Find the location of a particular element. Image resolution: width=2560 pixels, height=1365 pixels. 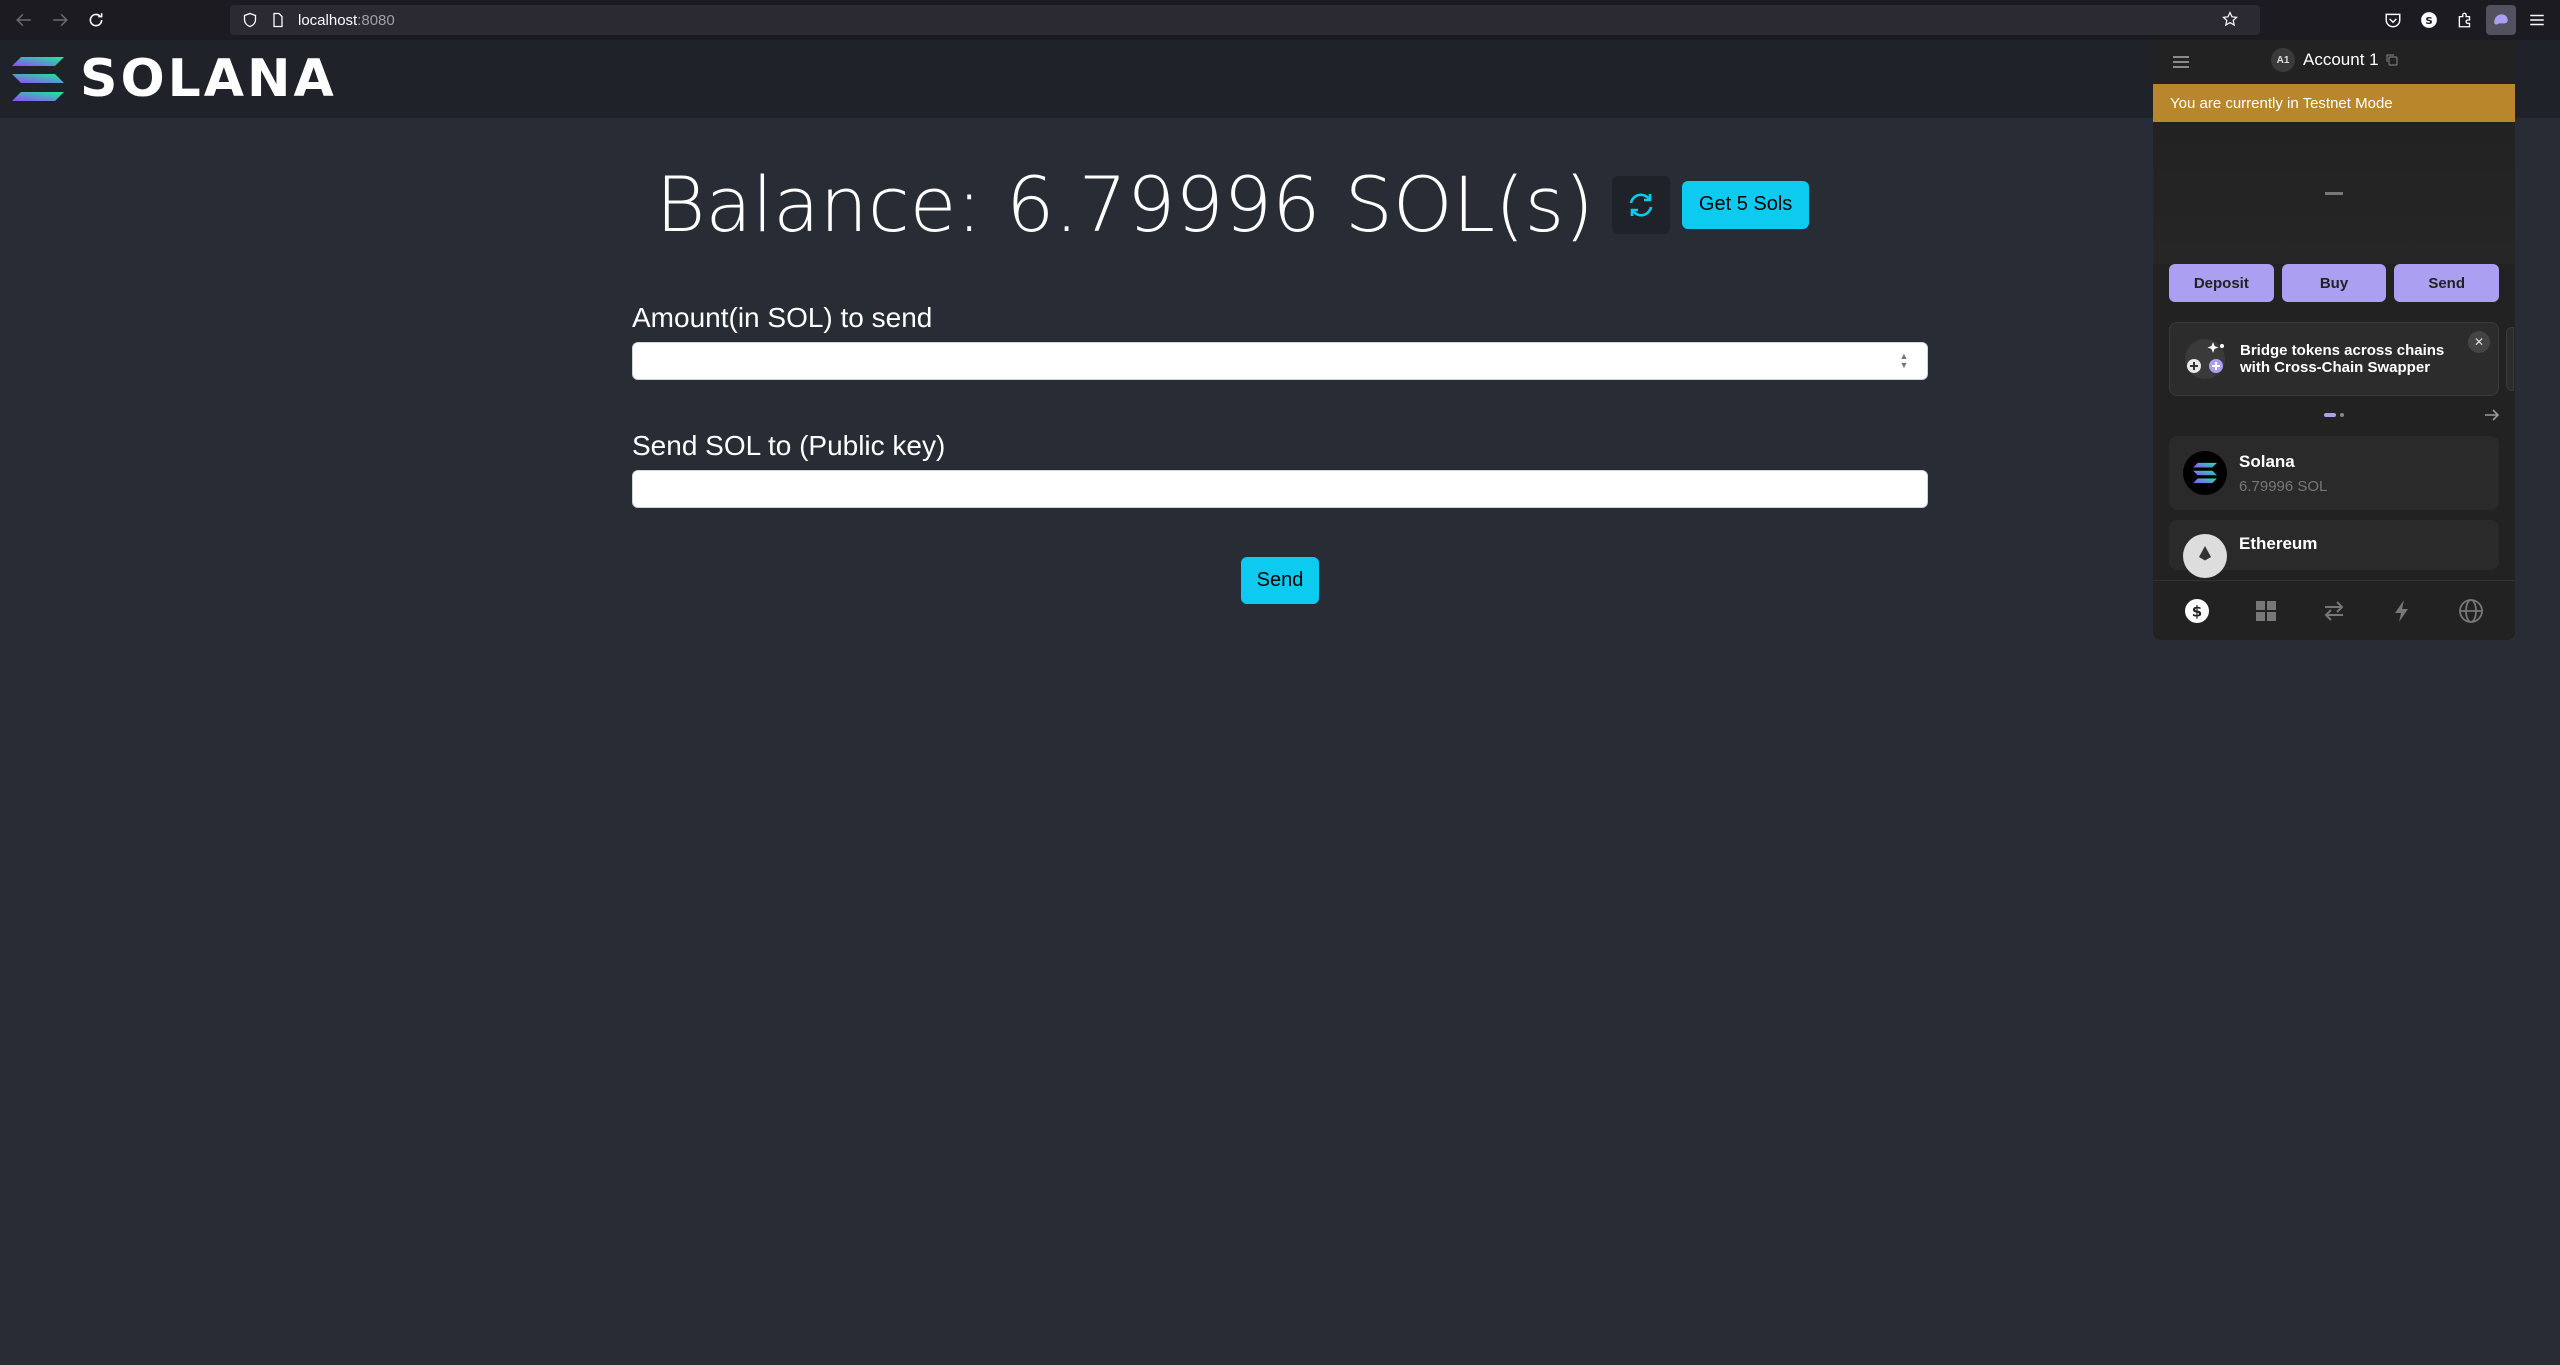

address-bar: localhost:8080 is located at coordinates (1245, 20).